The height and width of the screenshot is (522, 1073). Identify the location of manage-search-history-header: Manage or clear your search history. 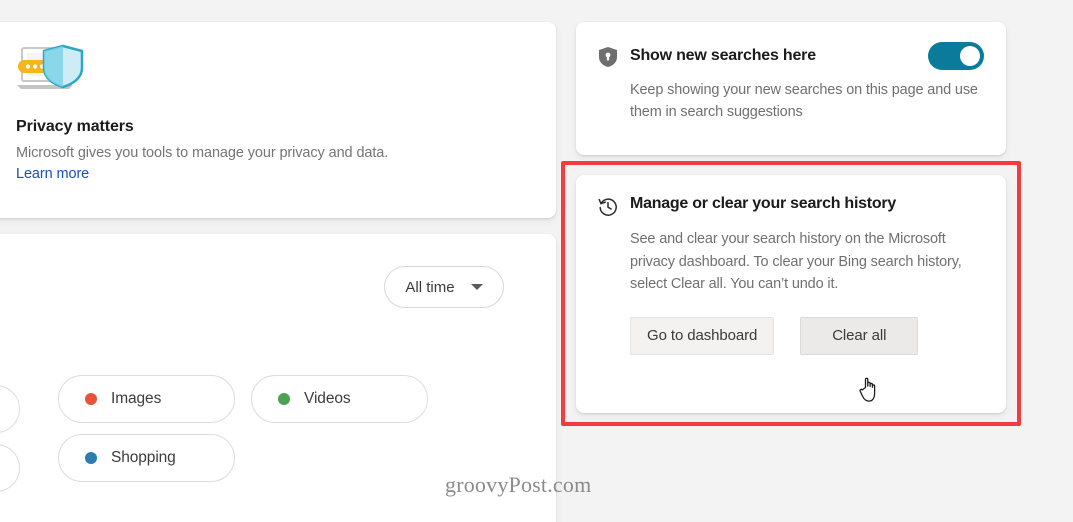
(791, 197).